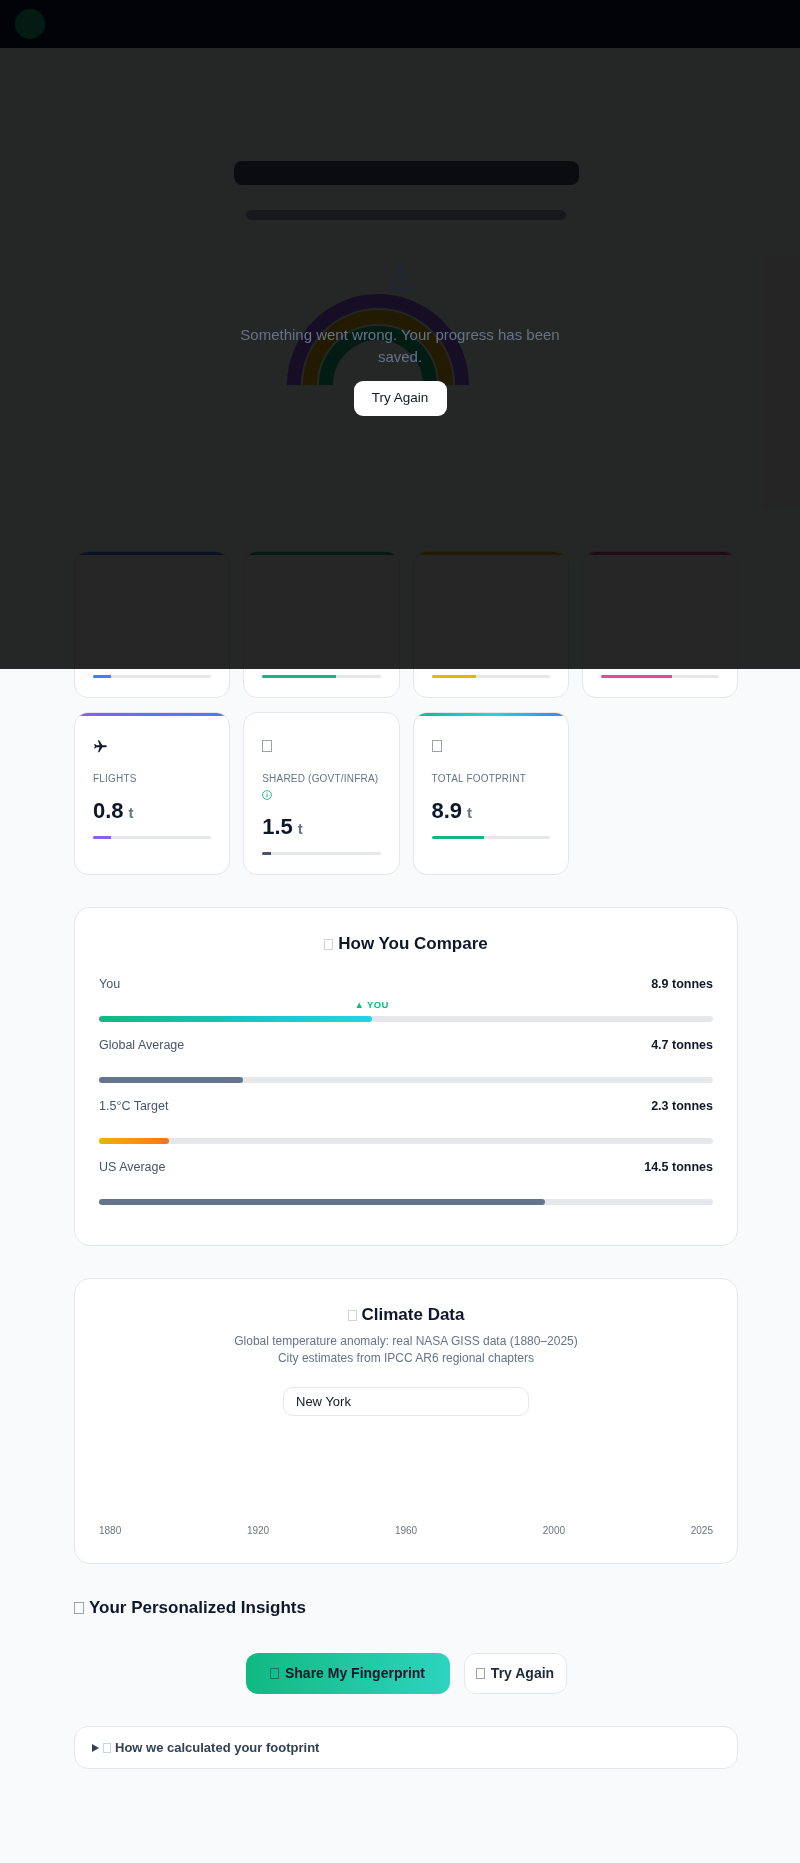  I want to click on comparison-value: 14.5 tonnes, so click(678, 1167).